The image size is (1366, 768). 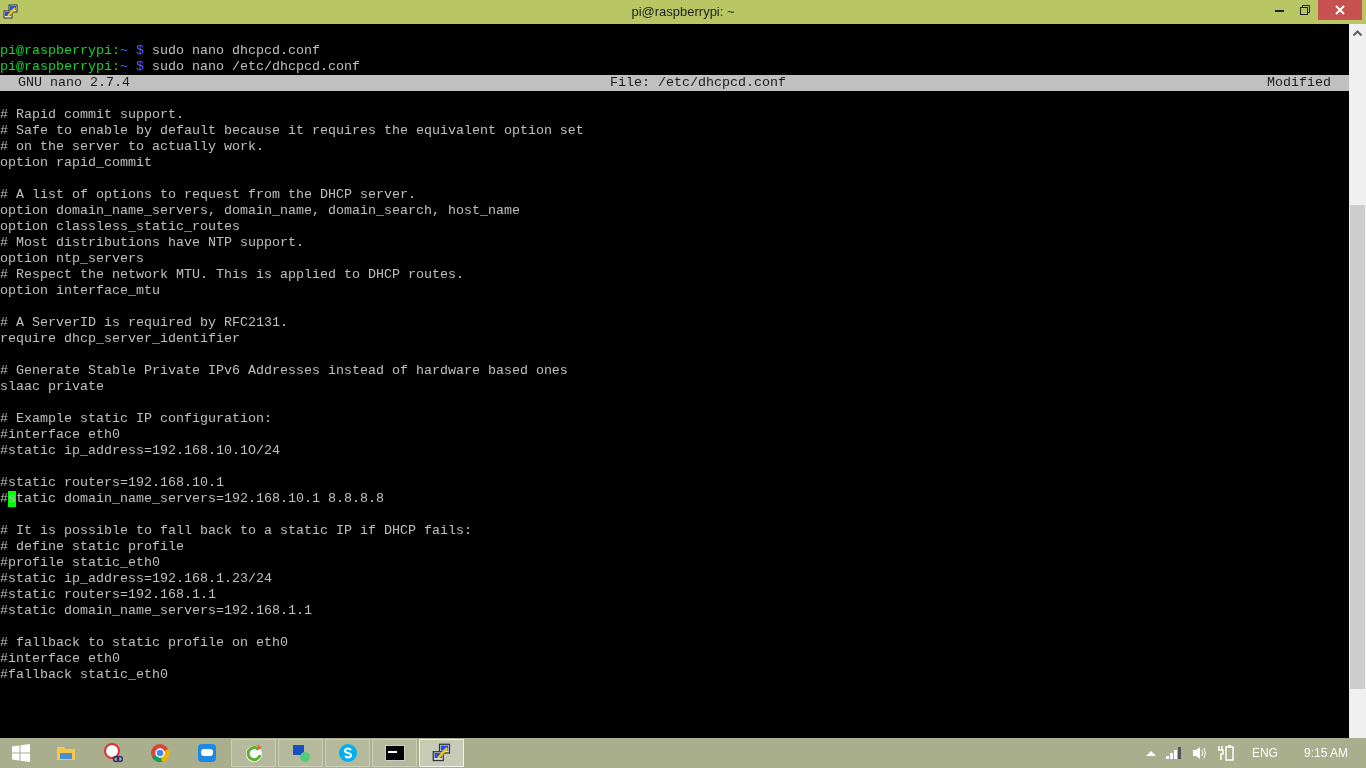 I want to click on windows-logo-icon, so click(x=21, y=753).